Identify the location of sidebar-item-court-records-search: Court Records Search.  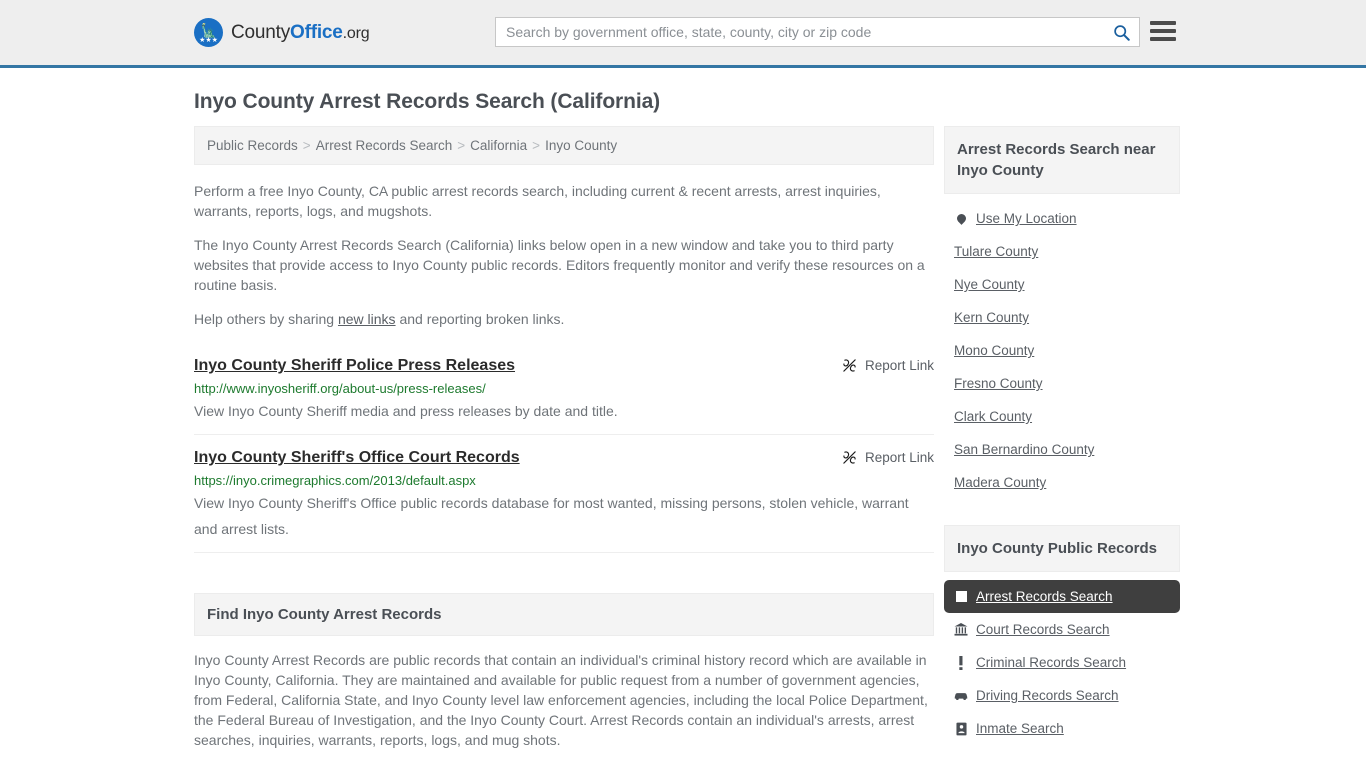
(1062, 629).